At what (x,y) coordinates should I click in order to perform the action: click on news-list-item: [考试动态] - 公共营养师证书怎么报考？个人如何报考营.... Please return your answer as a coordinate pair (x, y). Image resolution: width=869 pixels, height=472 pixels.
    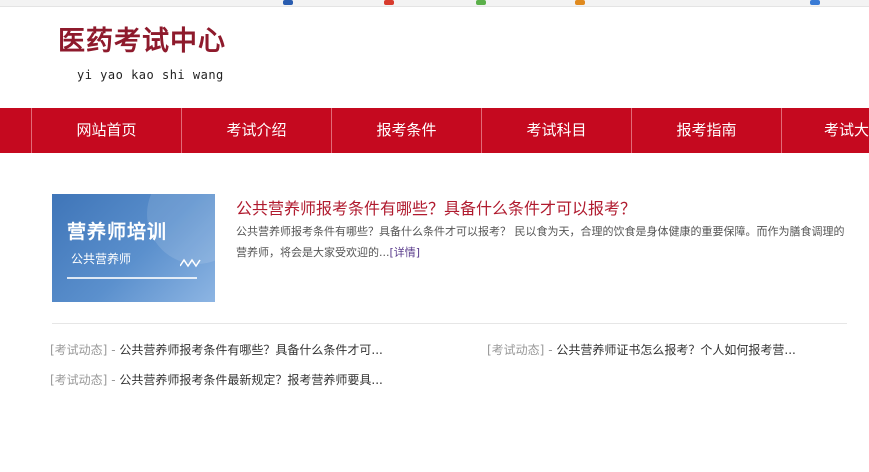
    Looking at the image, I should click on (667, 349).